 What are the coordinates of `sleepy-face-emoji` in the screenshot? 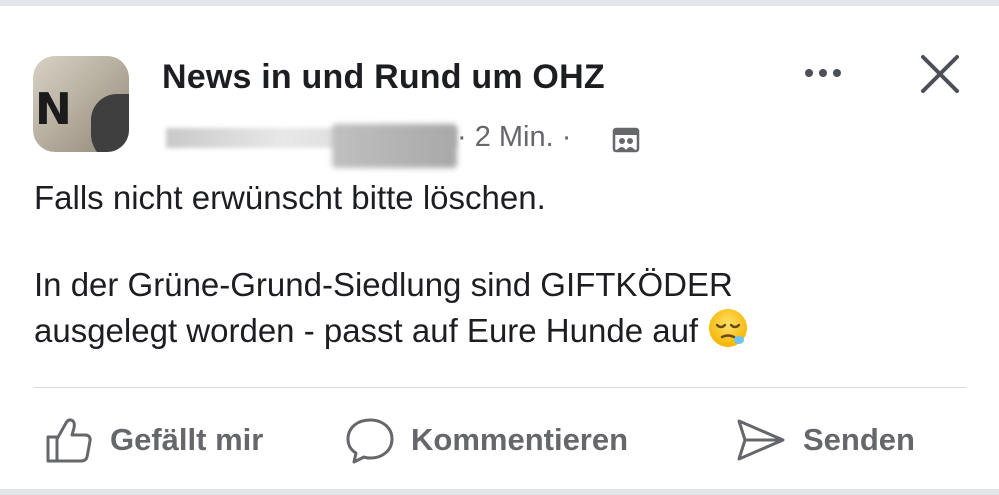 It's located at (728, 328).